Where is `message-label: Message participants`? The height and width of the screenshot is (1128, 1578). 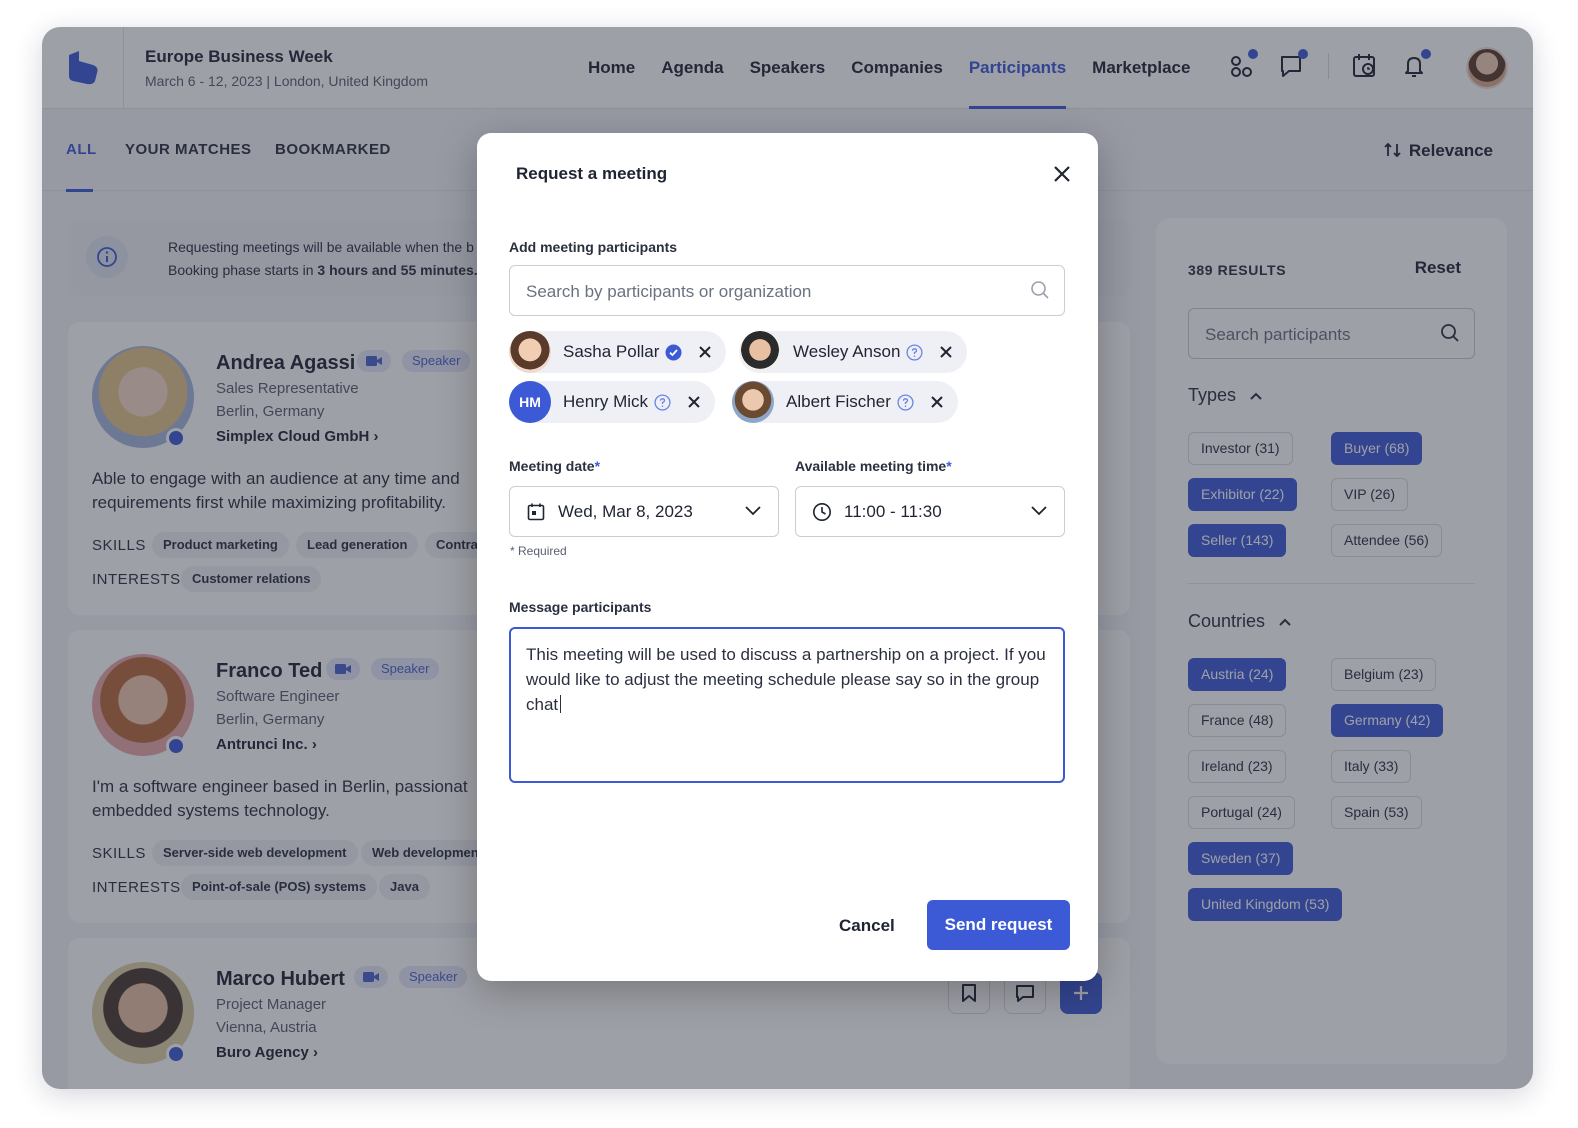 message-label: Message participants is located at coordinates (580, 607).